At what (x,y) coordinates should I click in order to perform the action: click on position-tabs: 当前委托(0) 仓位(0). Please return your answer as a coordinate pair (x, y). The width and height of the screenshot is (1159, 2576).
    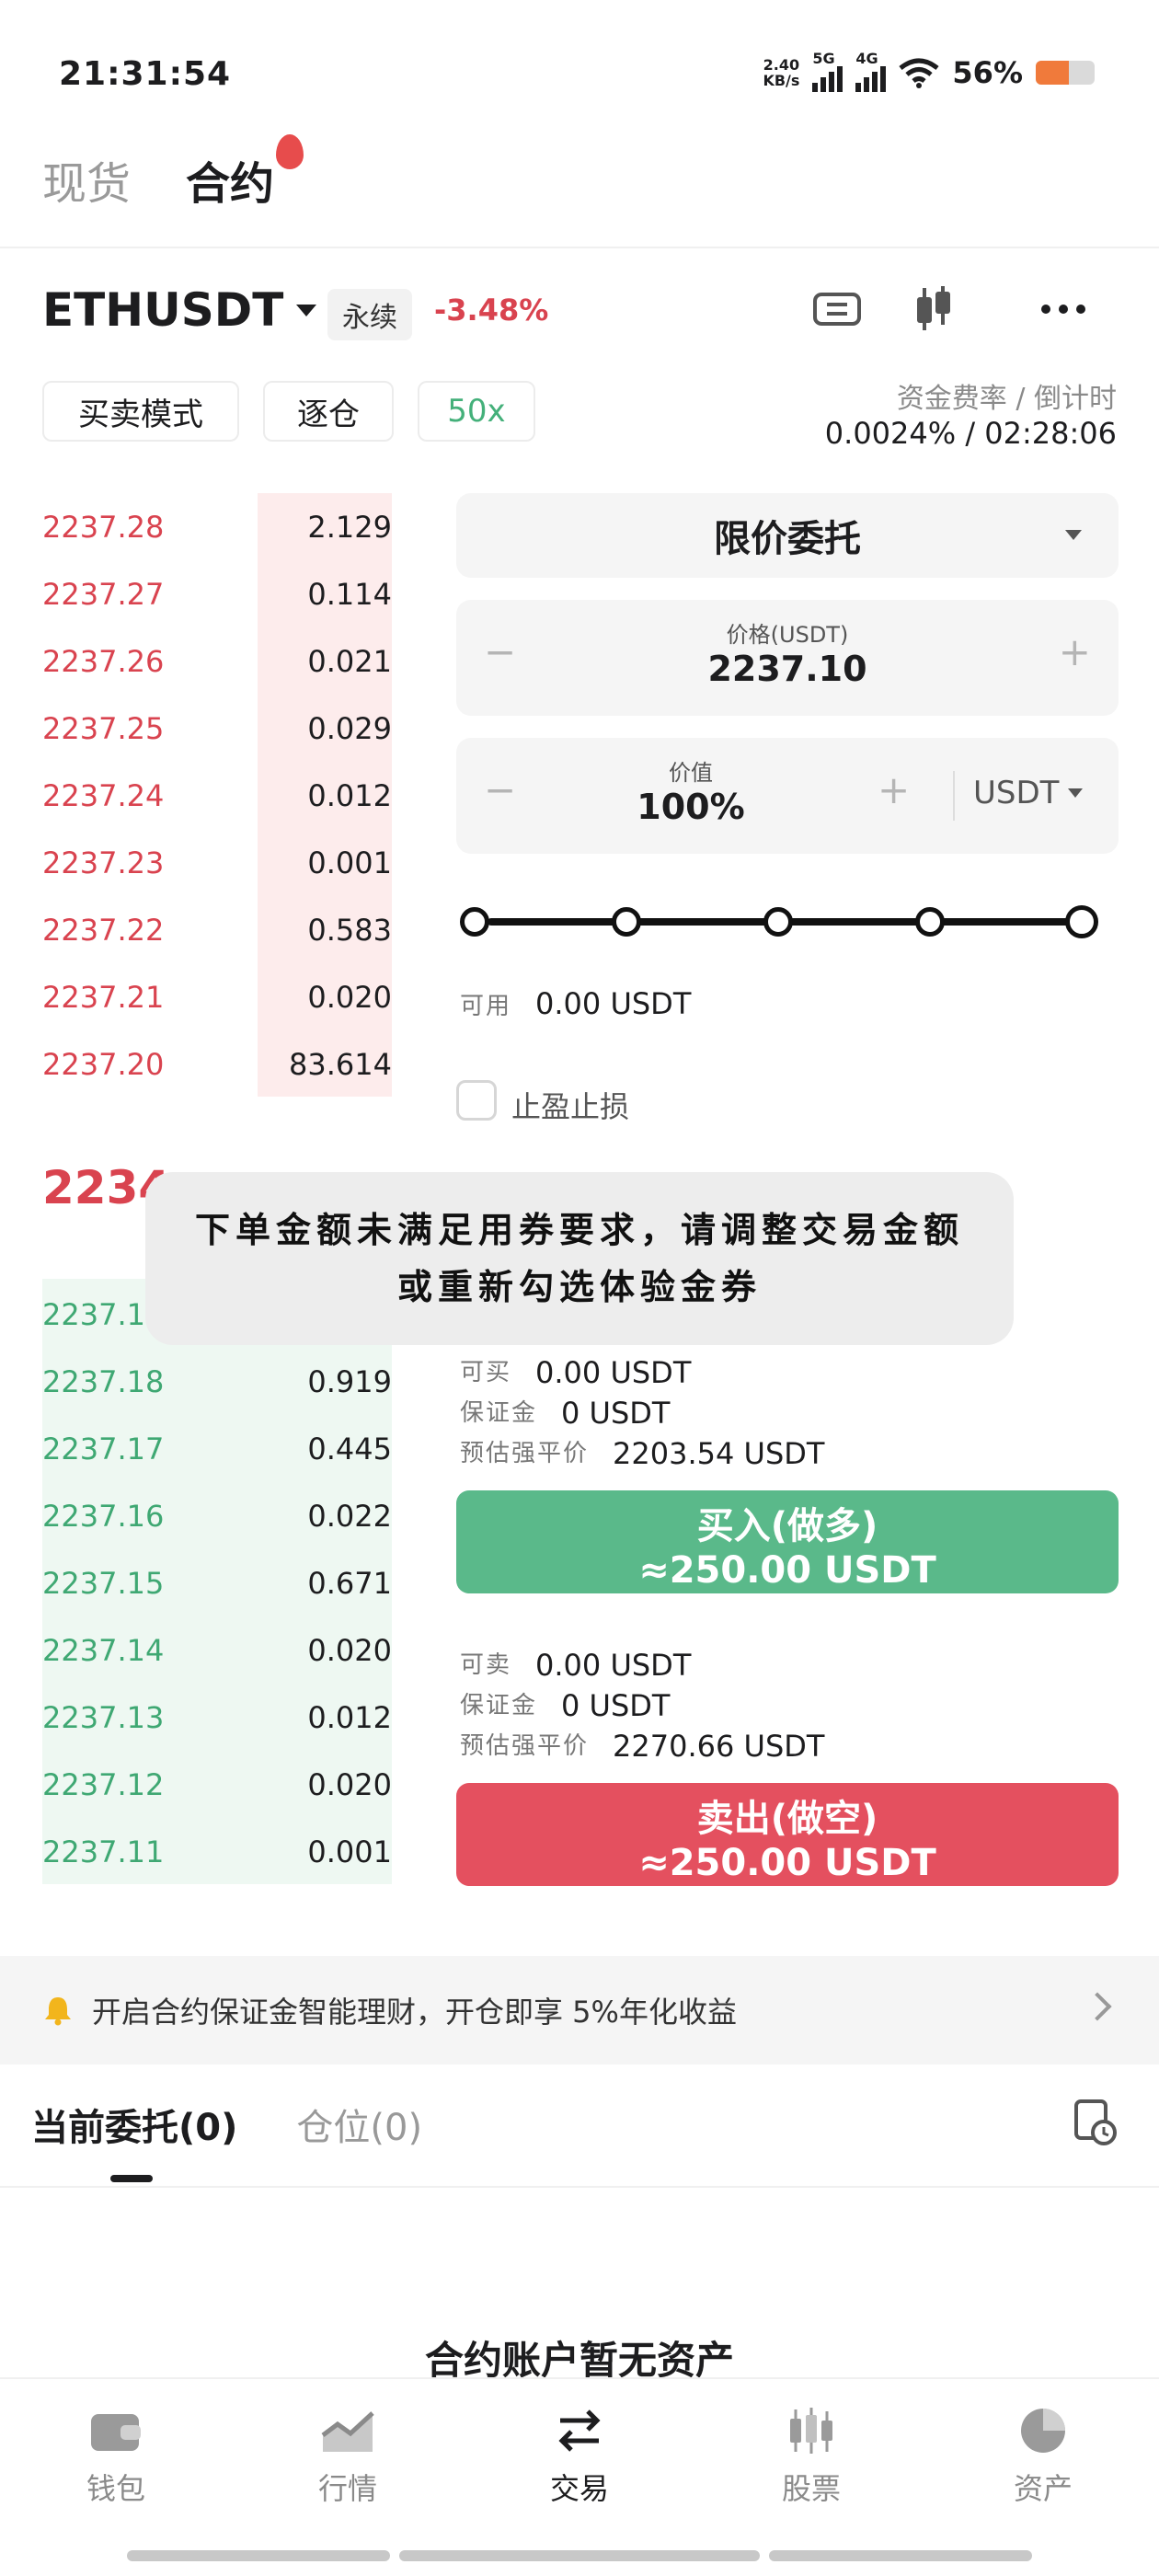
    Looking at the image, I should click on (226, 2124).